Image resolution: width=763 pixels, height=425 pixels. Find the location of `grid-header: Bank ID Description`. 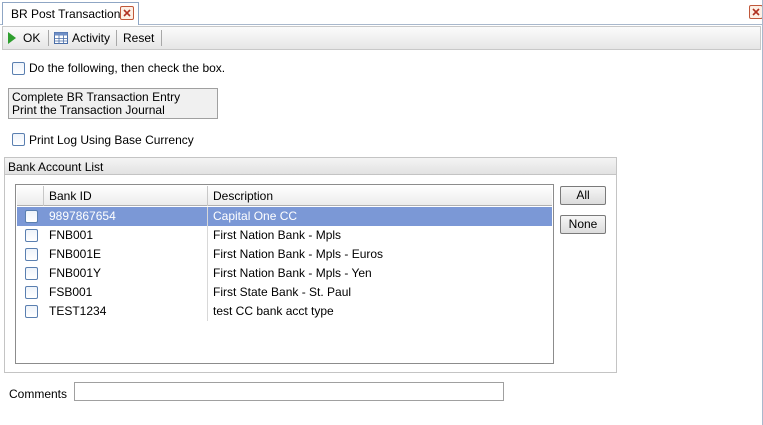

grid-header: Bank ID Description is located at coordinates (284, 196).